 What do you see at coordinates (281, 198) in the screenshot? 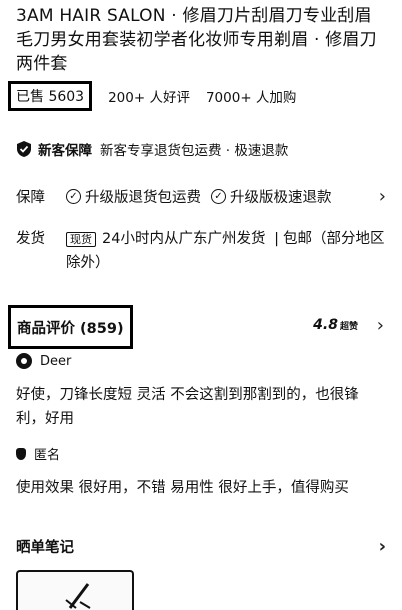
I see `protection-item: 升级版极速退款` at bounding box center [281, 198].